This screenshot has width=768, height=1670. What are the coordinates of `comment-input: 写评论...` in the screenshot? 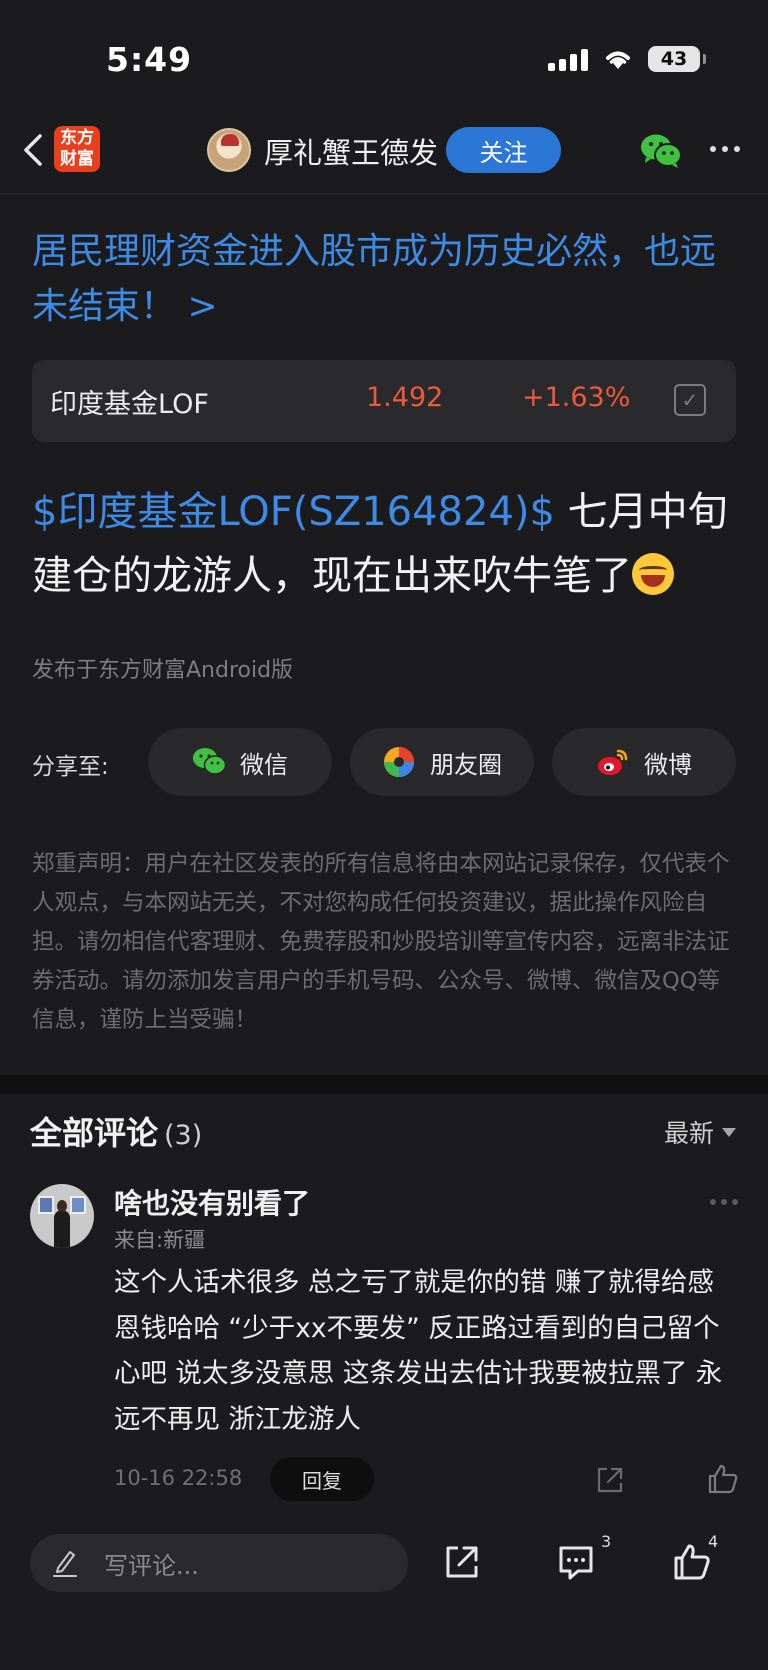 It's located at (219, 1563).